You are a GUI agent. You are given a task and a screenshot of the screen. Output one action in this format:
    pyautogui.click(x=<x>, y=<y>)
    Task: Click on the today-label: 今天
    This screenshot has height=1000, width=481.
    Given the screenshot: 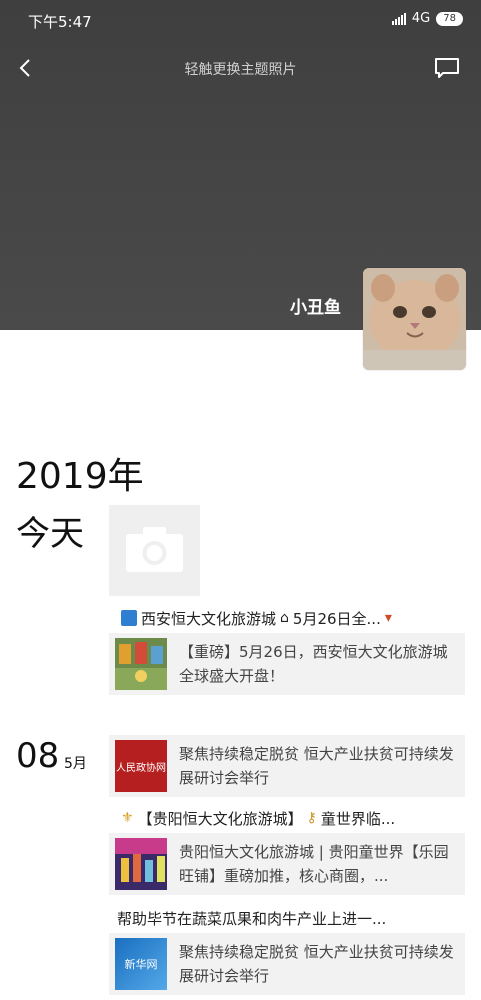 What is the action you would take?
    pyautogui.click(x=50, y=534)
    